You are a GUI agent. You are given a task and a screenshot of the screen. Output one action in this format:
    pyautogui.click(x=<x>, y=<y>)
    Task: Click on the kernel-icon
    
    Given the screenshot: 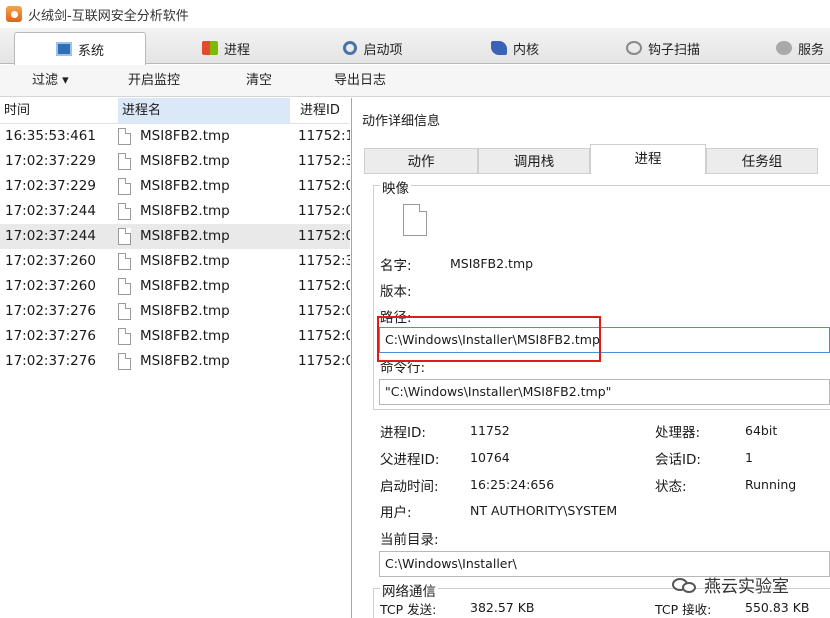 What is the action you would take?
    pyautogui.click(x=498, y=48)
    